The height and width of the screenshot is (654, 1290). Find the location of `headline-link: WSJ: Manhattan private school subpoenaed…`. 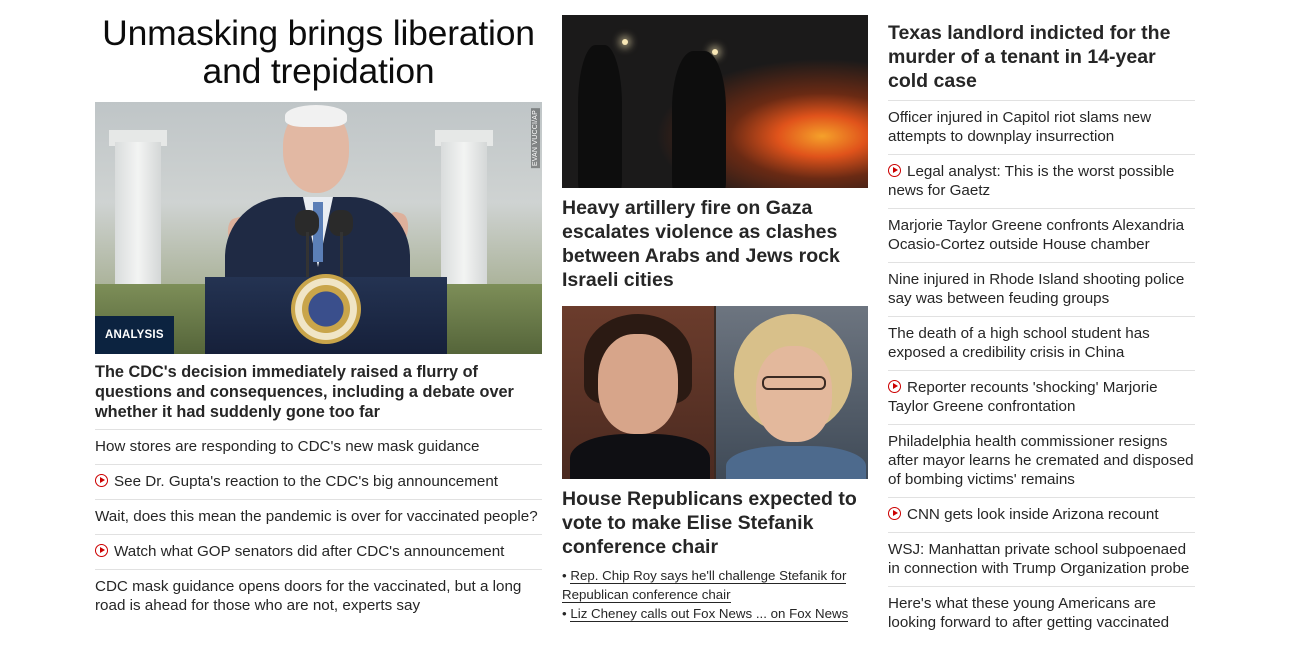

headline-link: WSJ: Manhattan private school subpoenaed… is located at coordinates (1038, 559).